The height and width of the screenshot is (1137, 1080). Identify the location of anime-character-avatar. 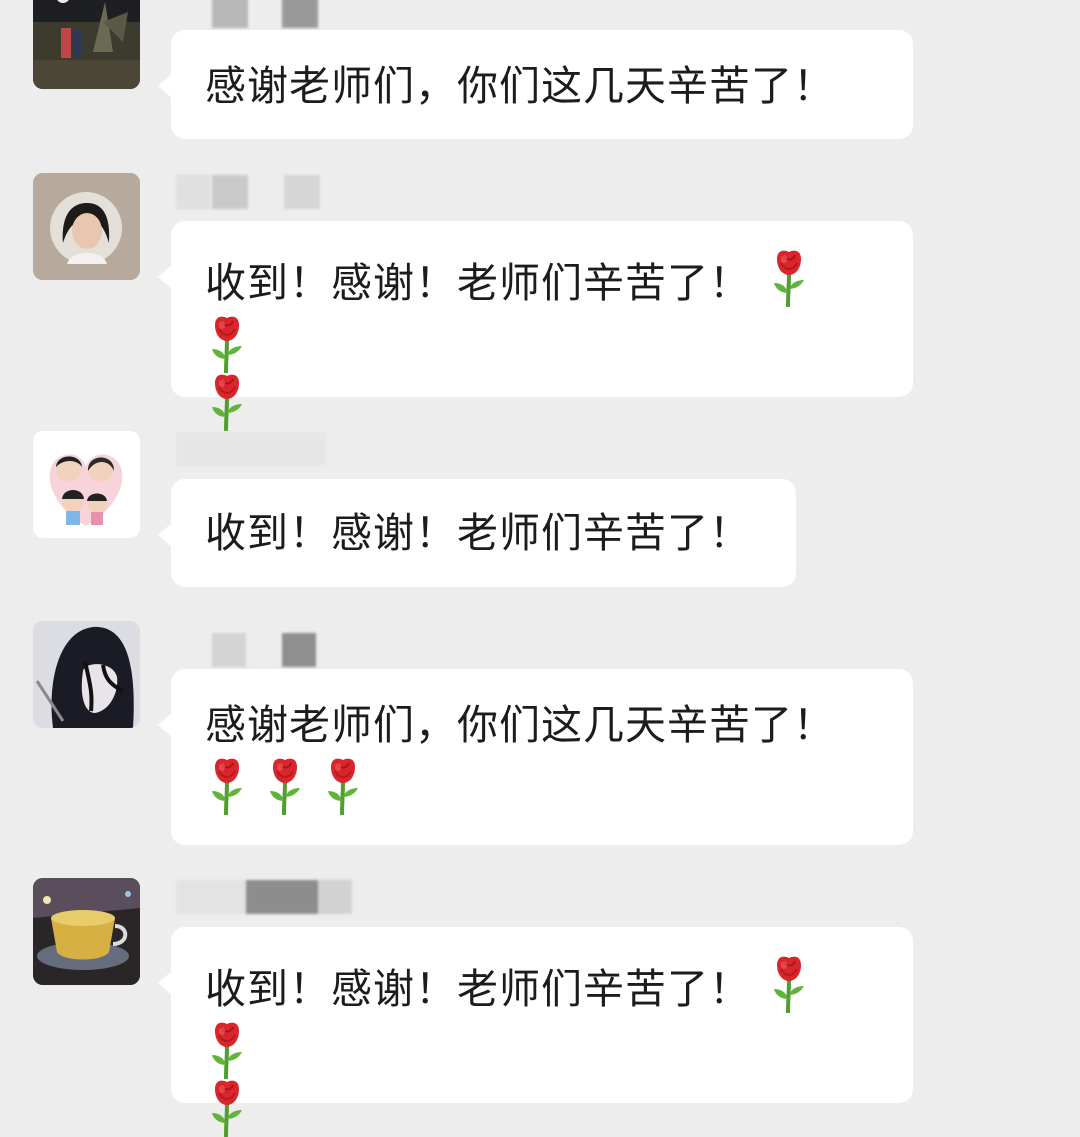
(86, 674).